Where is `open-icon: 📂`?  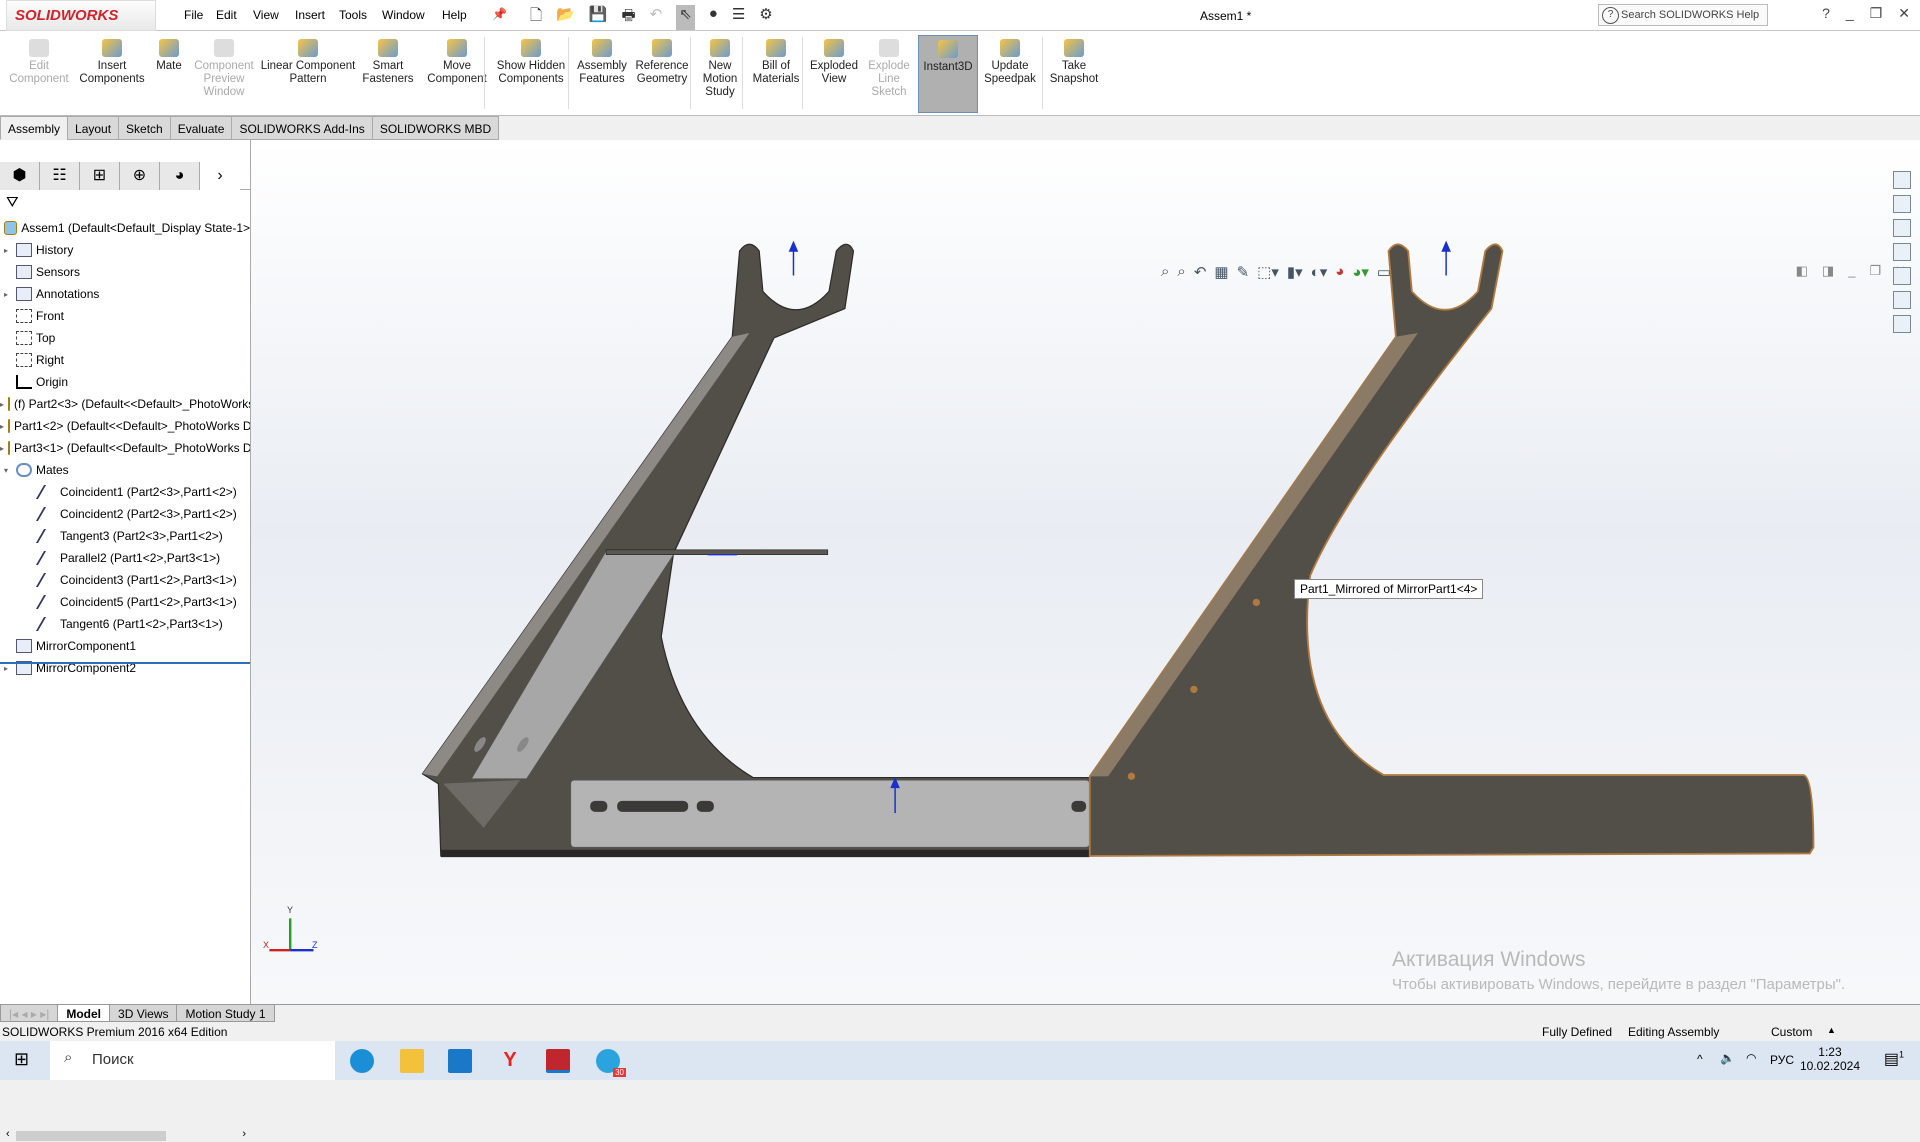
open-icon: 📂 is located at coordinates (565, 17).